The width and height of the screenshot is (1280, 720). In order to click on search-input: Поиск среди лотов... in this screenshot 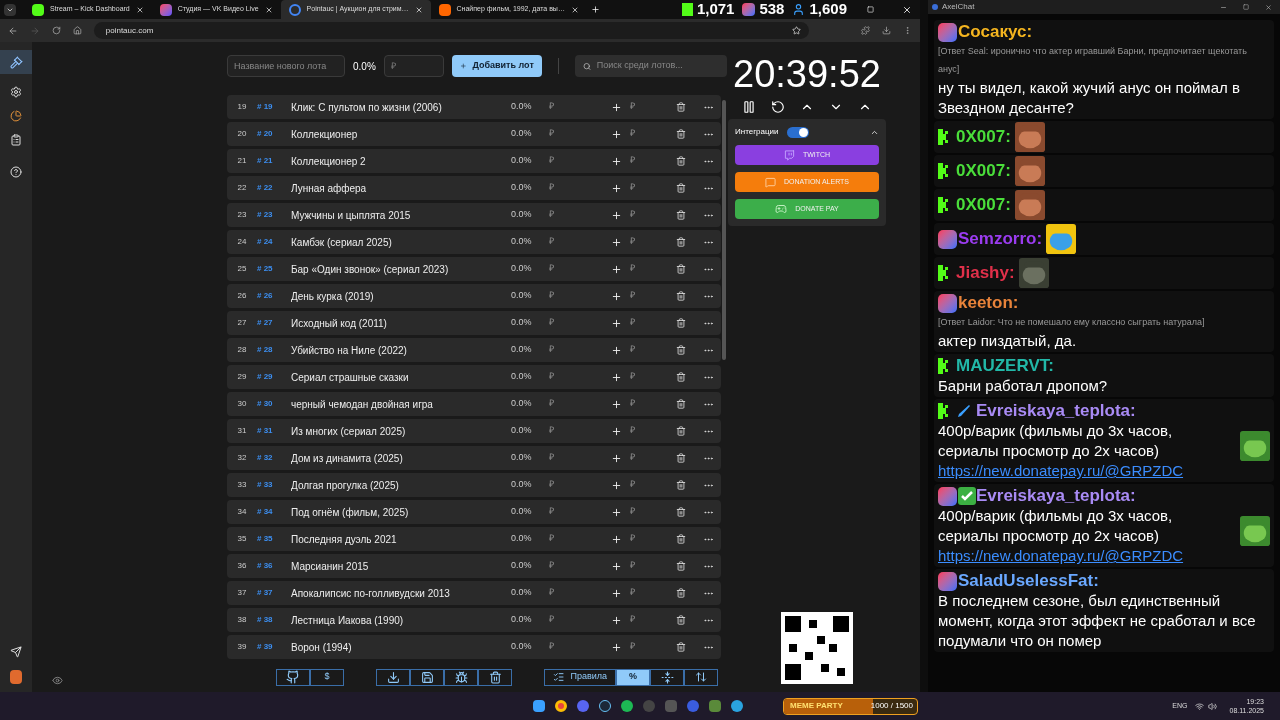, I will do `click(657, 66)`.